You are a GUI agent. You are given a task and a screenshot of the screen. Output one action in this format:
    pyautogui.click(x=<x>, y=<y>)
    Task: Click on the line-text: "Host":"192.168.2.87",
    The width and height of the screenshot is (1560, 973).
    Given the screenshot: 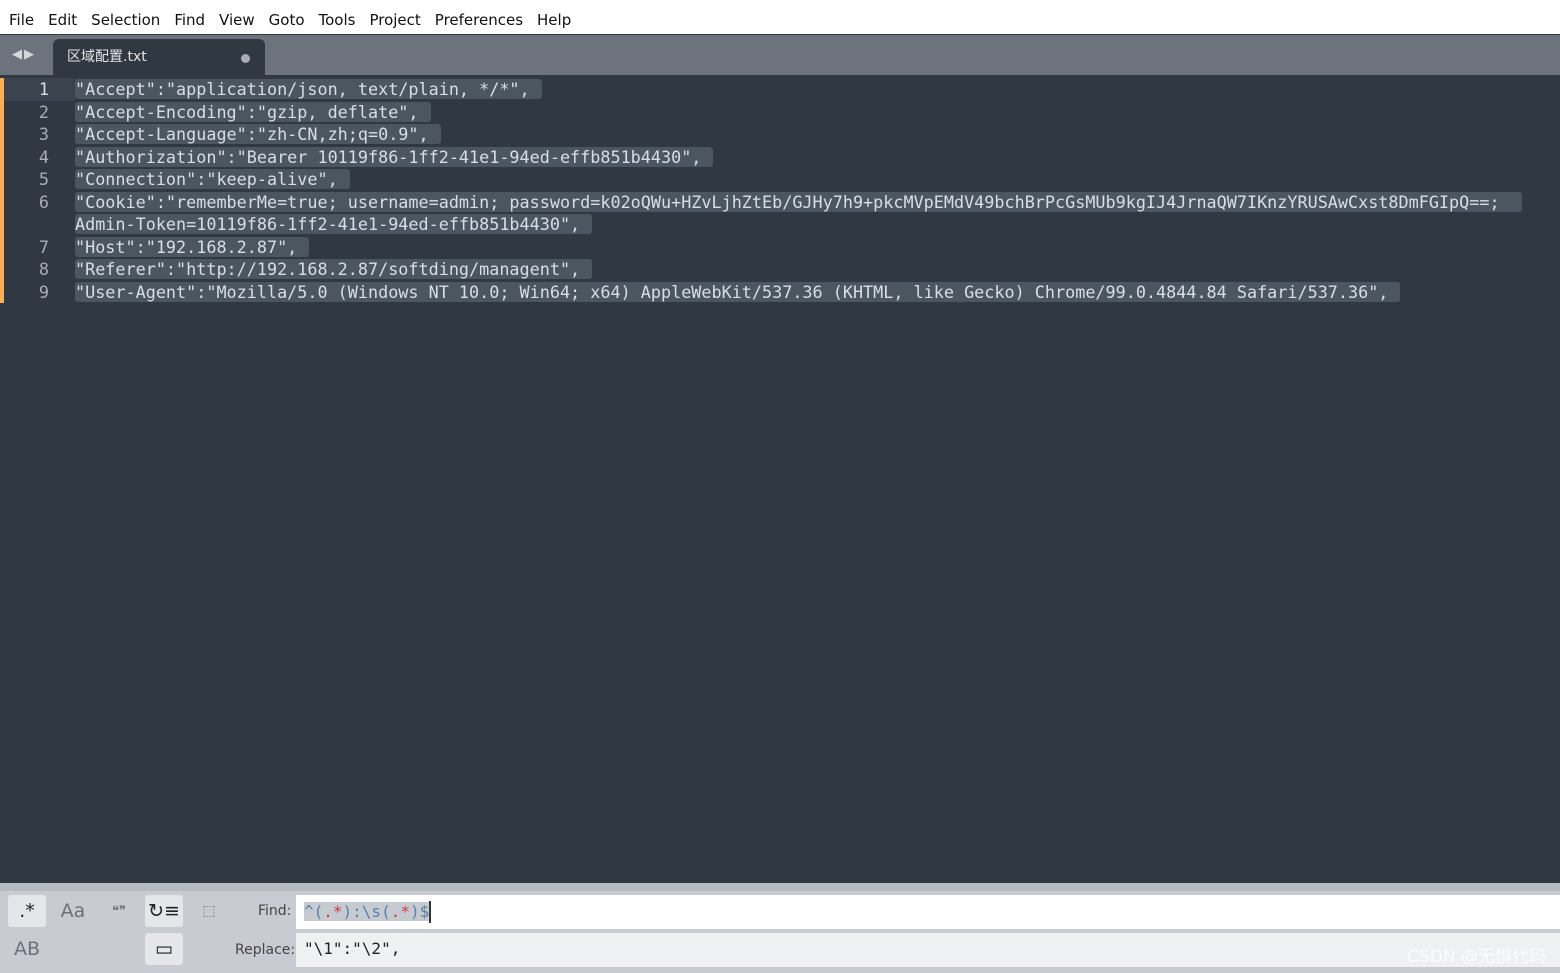 What is the action you would take?
    pyautogui.click(x=812, y=247)
    